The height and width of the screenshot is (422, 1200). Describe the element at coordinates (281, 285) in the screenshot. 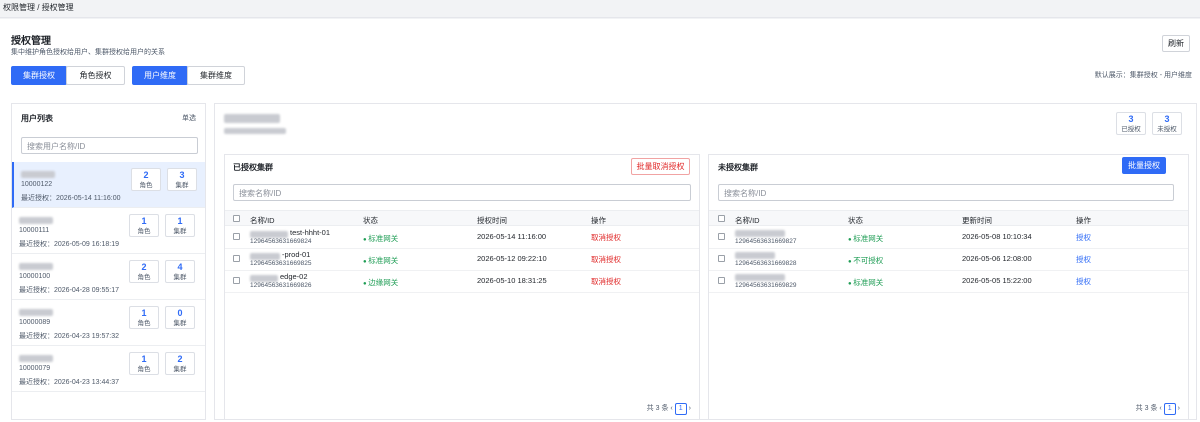

I see `cluster-id: 12964563631669826` at that location.